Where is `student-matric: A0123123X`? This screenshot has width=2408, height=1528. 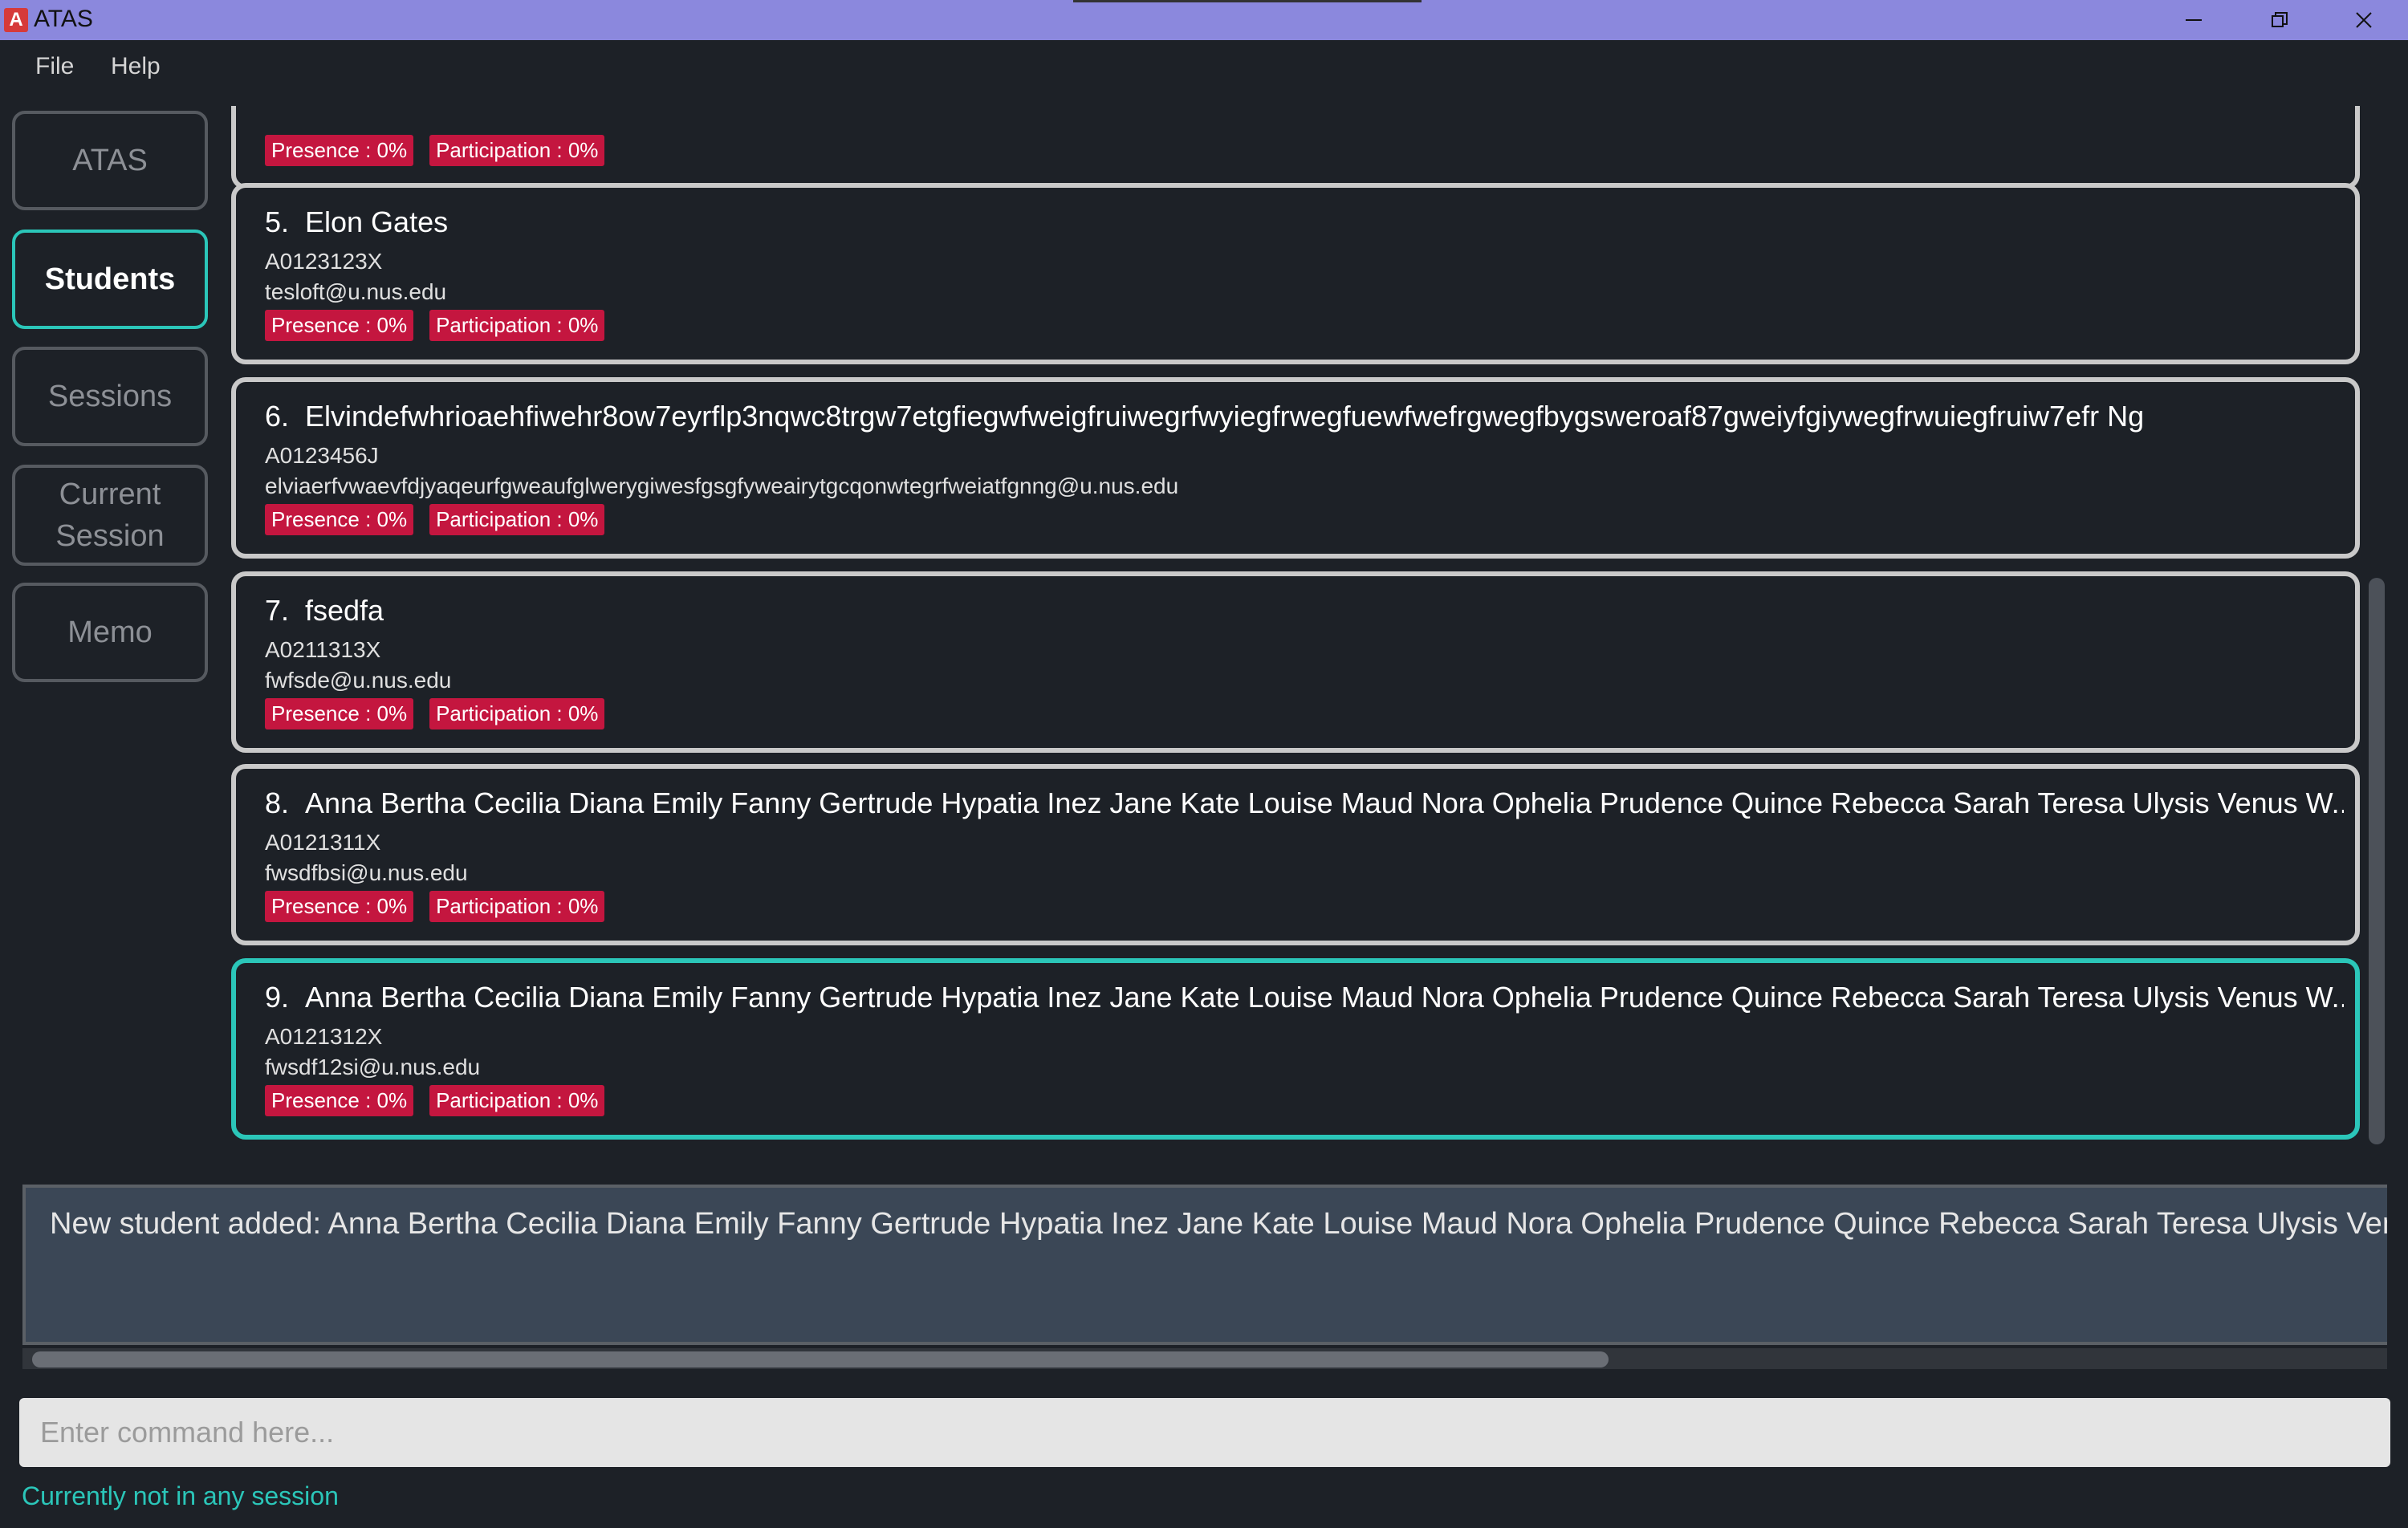 student-matric: A0123123X is located at coordinates (324, 261).